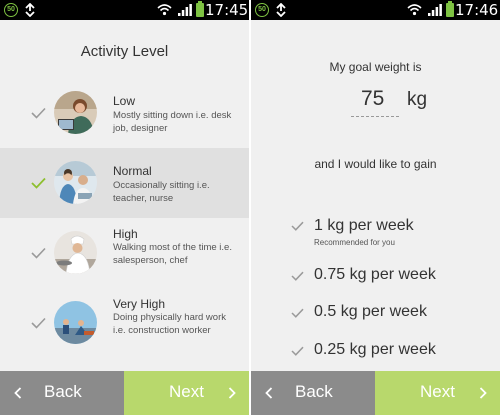 The width and height of the screenshot is (500, 415). I want to click on recommended-note: Recommended for you, so click(354, 242).